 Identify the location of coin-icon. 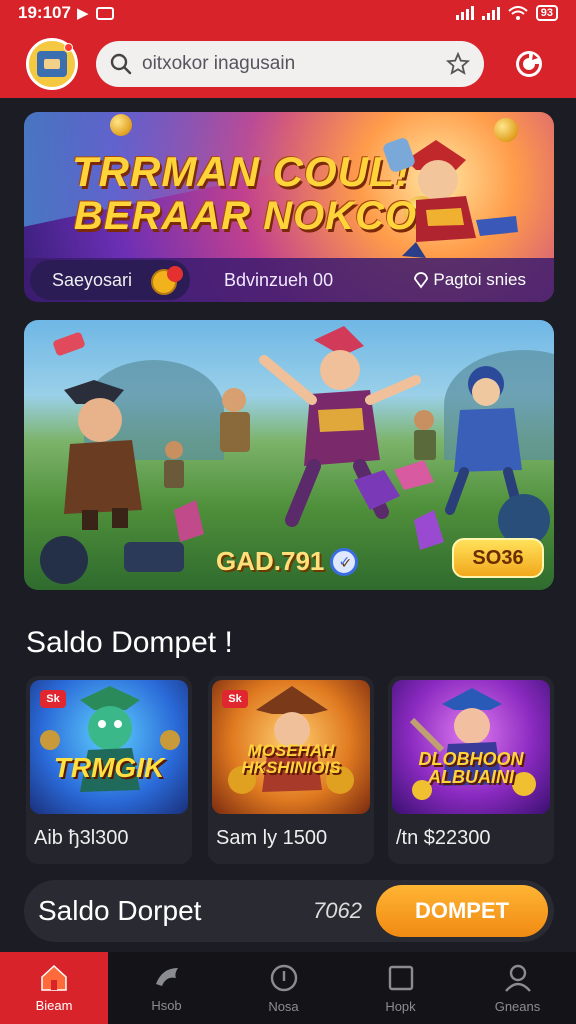
(121, 125).